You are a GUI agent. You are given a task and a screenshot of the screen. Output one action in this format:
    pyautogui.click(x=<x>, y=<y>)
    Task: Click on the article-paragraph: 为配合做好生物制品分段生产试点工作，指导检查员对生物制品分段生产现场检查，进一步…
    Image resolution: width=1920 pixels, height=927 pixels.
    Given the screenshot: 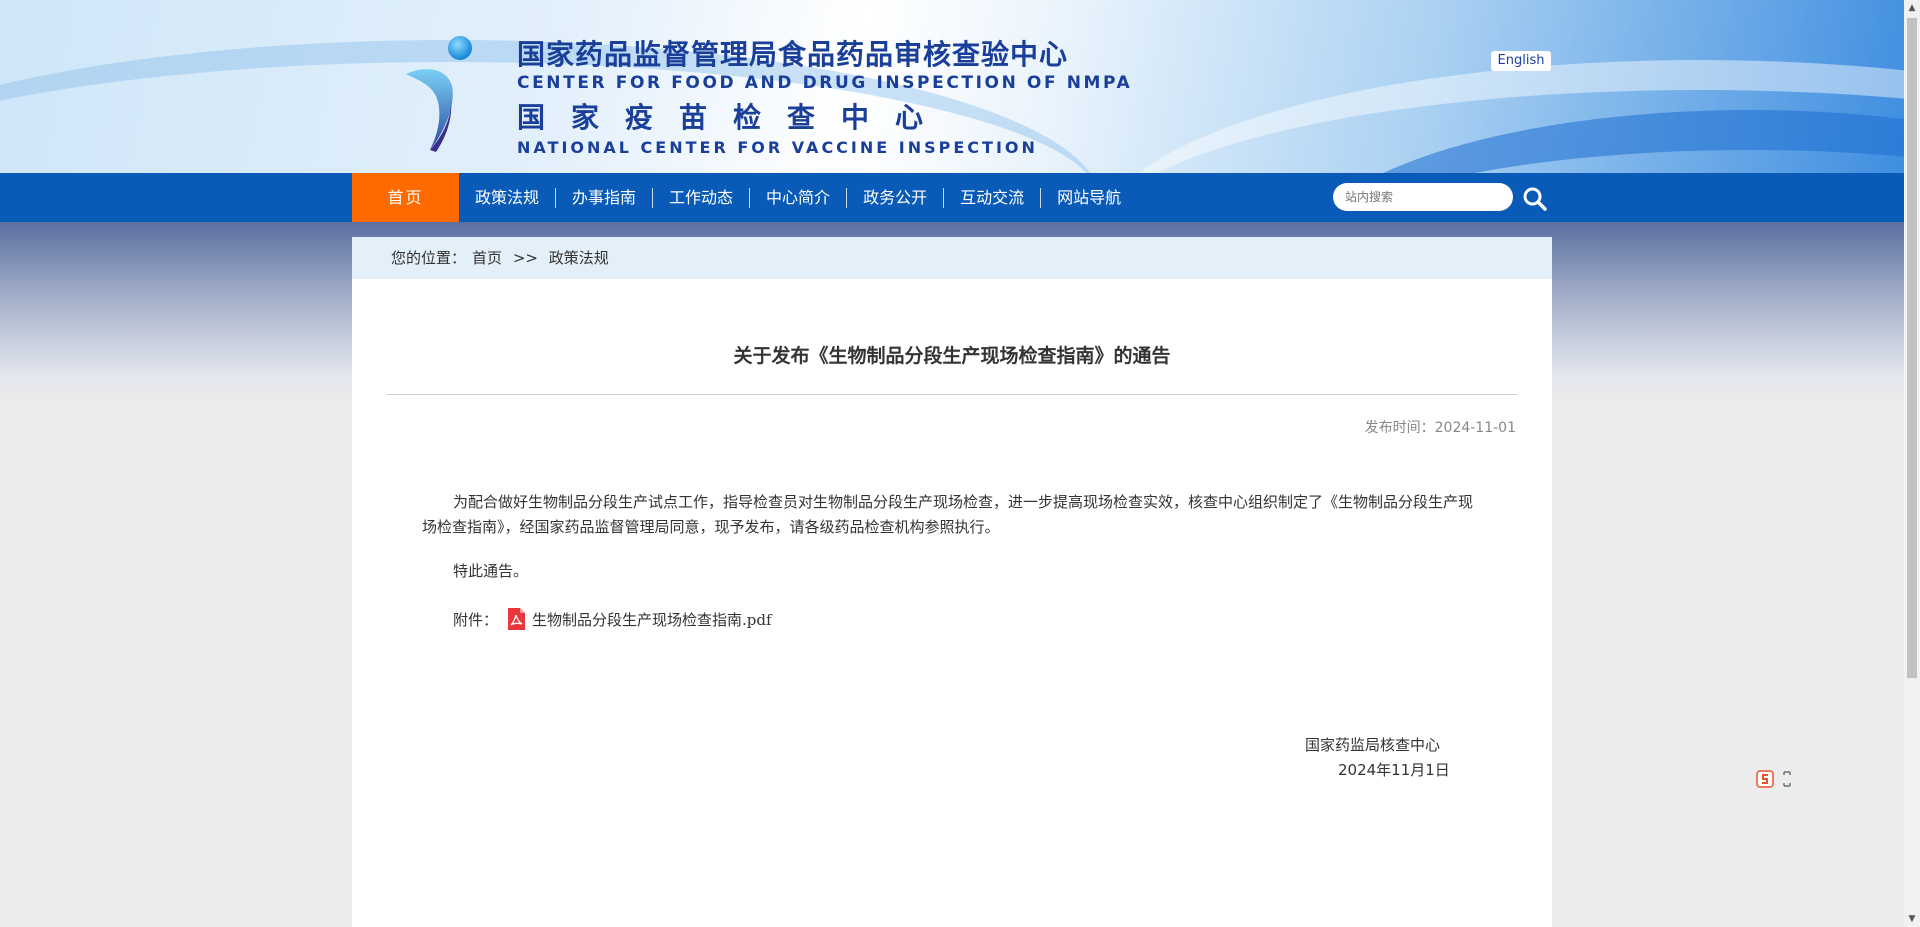 What is the action you would take?
    pyautogui.click(x=948, y=514)
    